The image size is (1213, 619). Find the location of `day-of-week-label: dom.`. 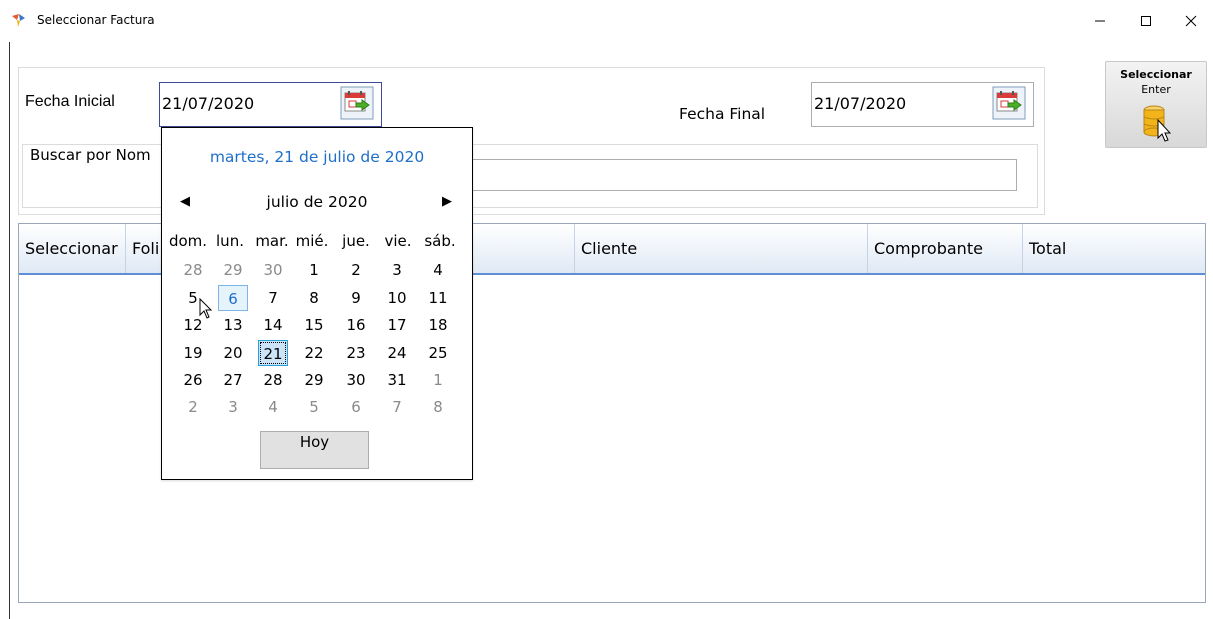

day-of-week-label: dom. is located at coordinates (188, 241).